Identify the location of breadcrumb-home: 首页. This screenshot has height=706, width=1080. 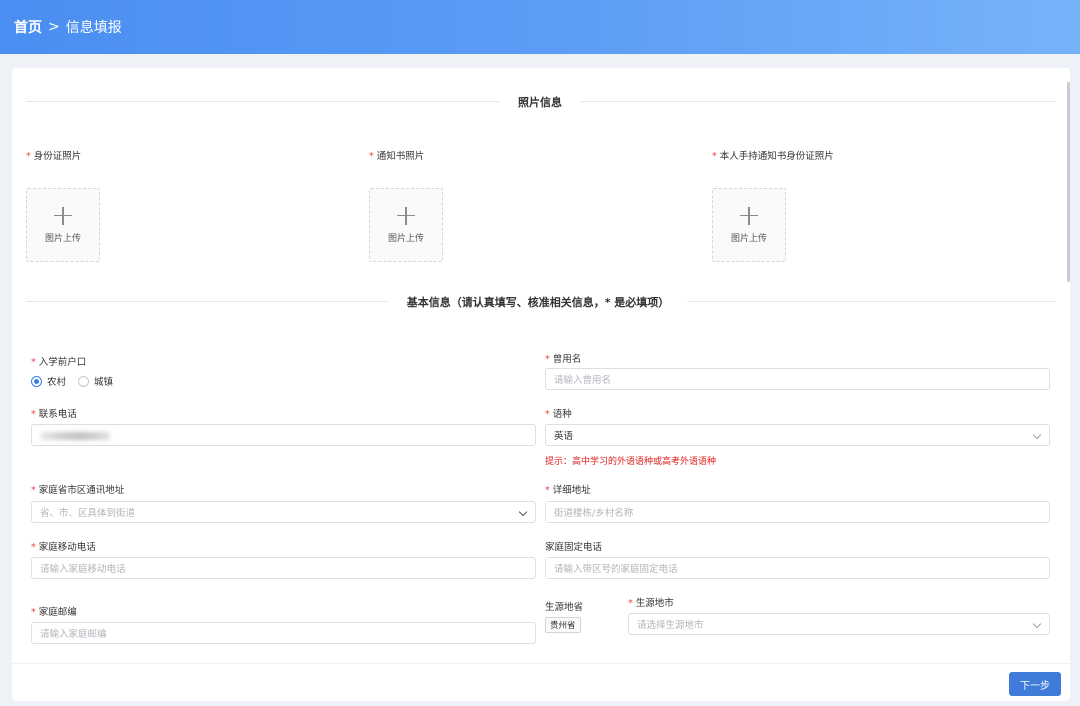
(28, 27).